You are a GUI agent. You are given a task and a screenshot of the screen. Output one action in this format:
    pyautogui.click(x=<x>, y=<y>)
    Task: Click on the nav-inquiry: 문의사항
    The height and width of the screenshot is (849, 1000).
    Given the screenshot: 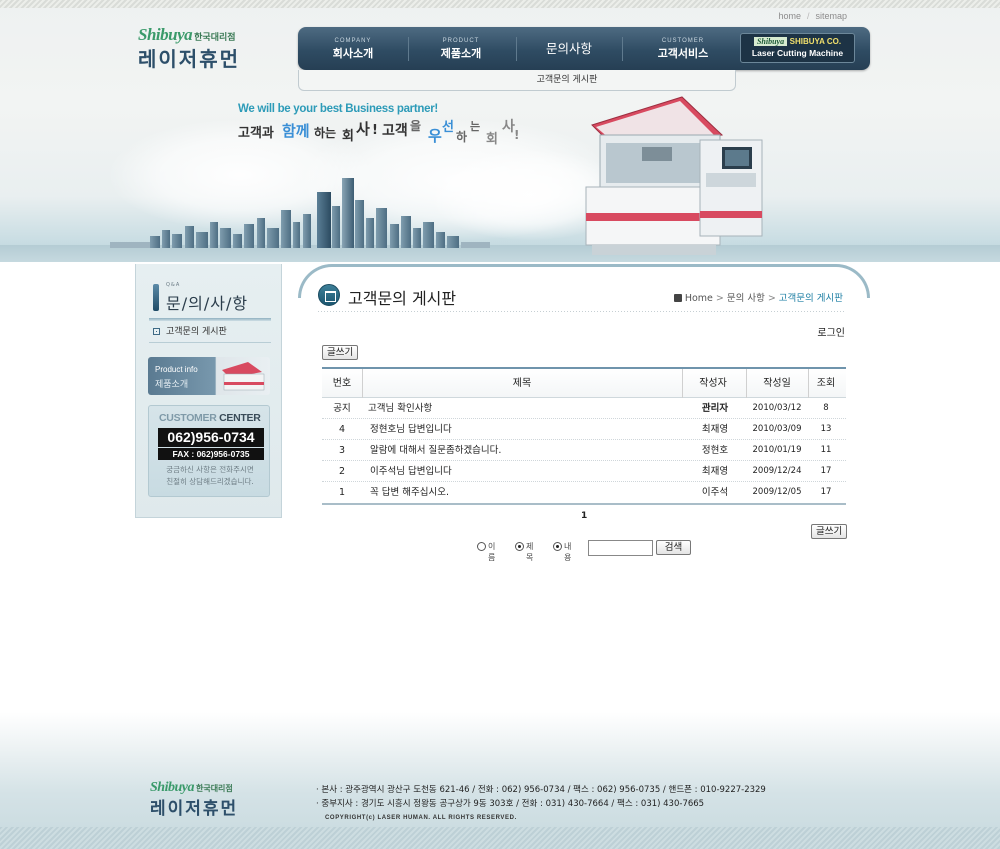 What is the action you would take?
    pyautogui.click(x=569, y=48)
    